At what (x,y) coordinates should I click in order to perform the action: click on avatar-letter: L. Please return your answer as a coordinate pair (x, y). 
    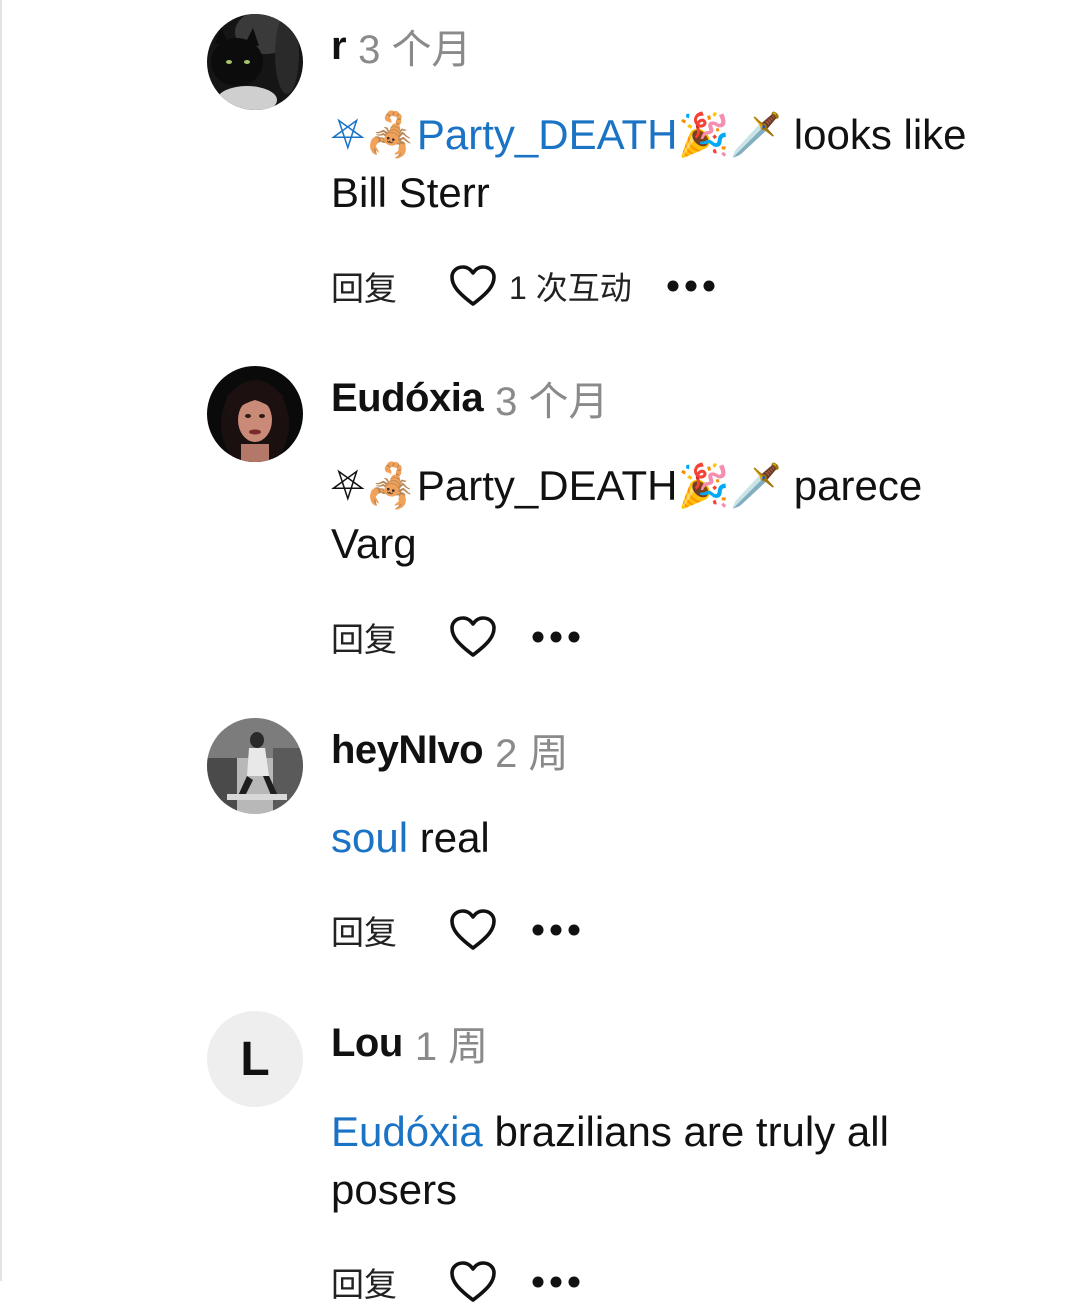
    Looking at the image, I should click on (255, 1059).